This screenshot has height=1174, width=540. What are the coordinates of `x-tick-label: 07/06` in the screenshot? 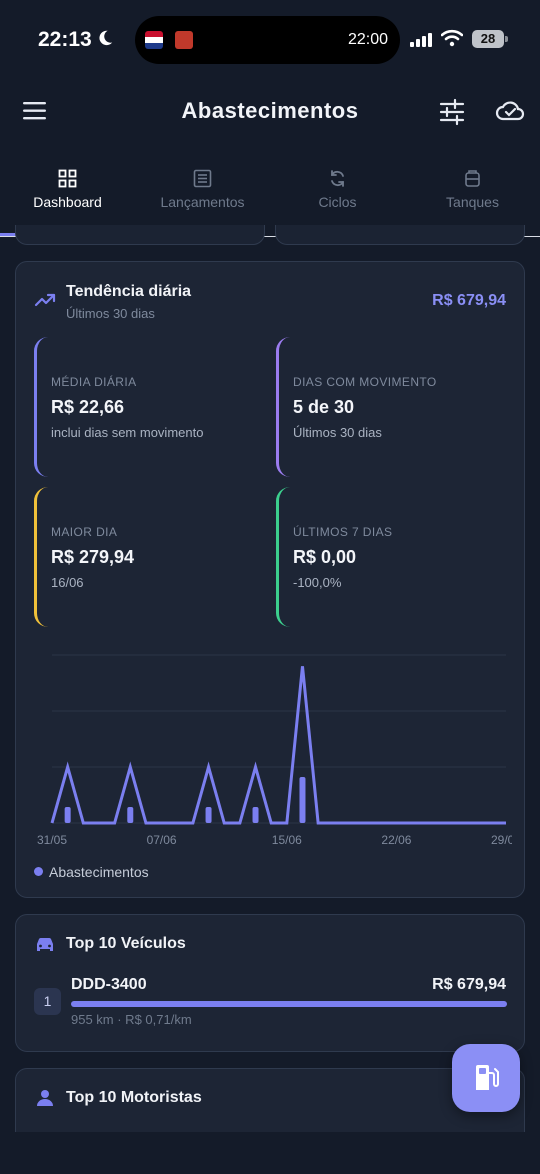 It's located at (162, 840).